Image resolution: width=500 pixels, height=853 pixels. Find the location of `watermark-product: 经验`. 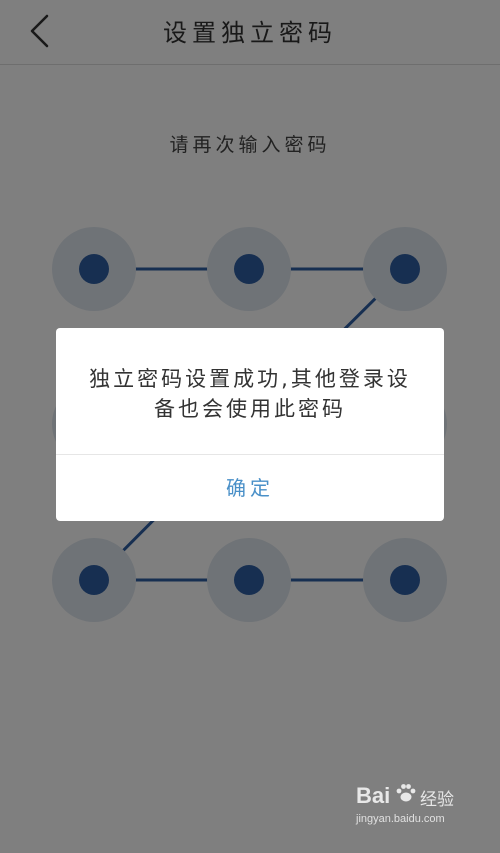

watermark-product: 经验 is located at coordinates (437, 800).